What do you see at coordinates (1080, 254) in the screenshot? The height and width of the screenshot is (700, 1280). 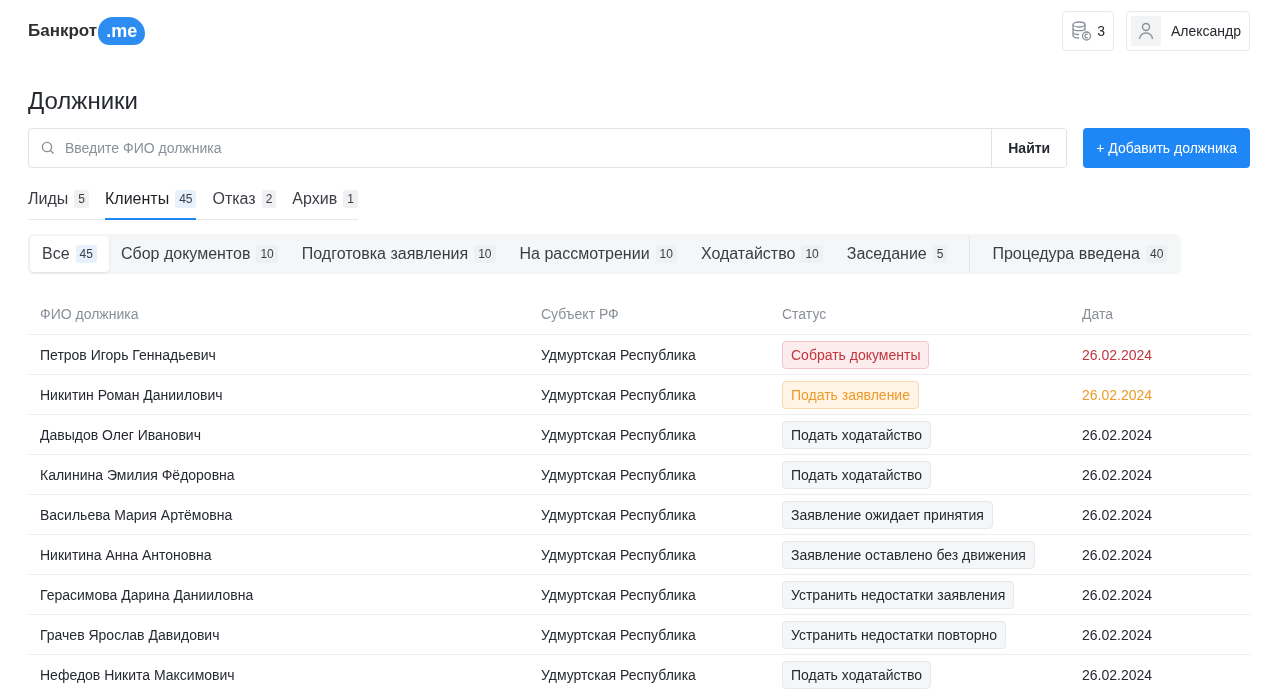 I see `status-filter-tab: Процедура введена 40` at bounding box center [1080, 254].